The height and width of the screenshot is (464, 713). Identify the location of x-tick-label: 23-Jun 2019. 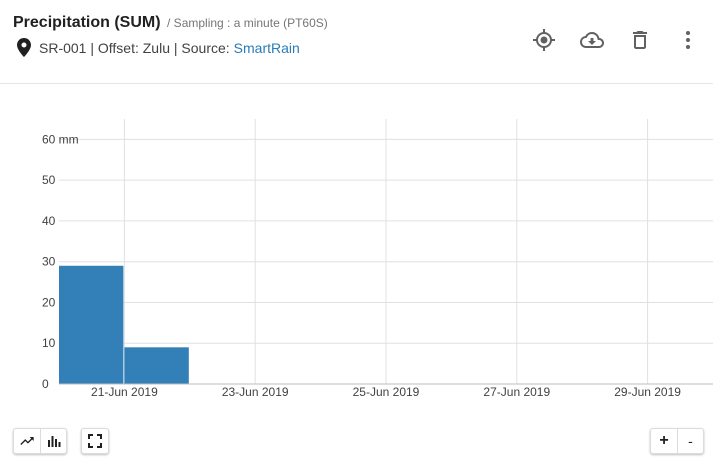
(255, 392).